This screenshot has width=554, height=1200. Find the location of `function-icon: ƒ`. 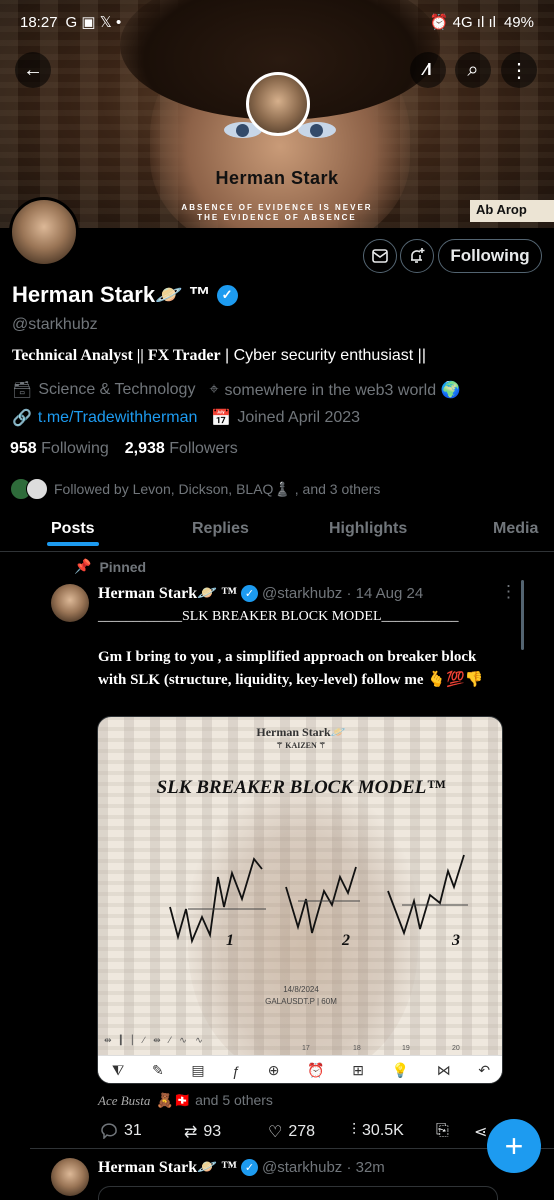

function-icon: ƒ is located at coordinates (236, 1071).